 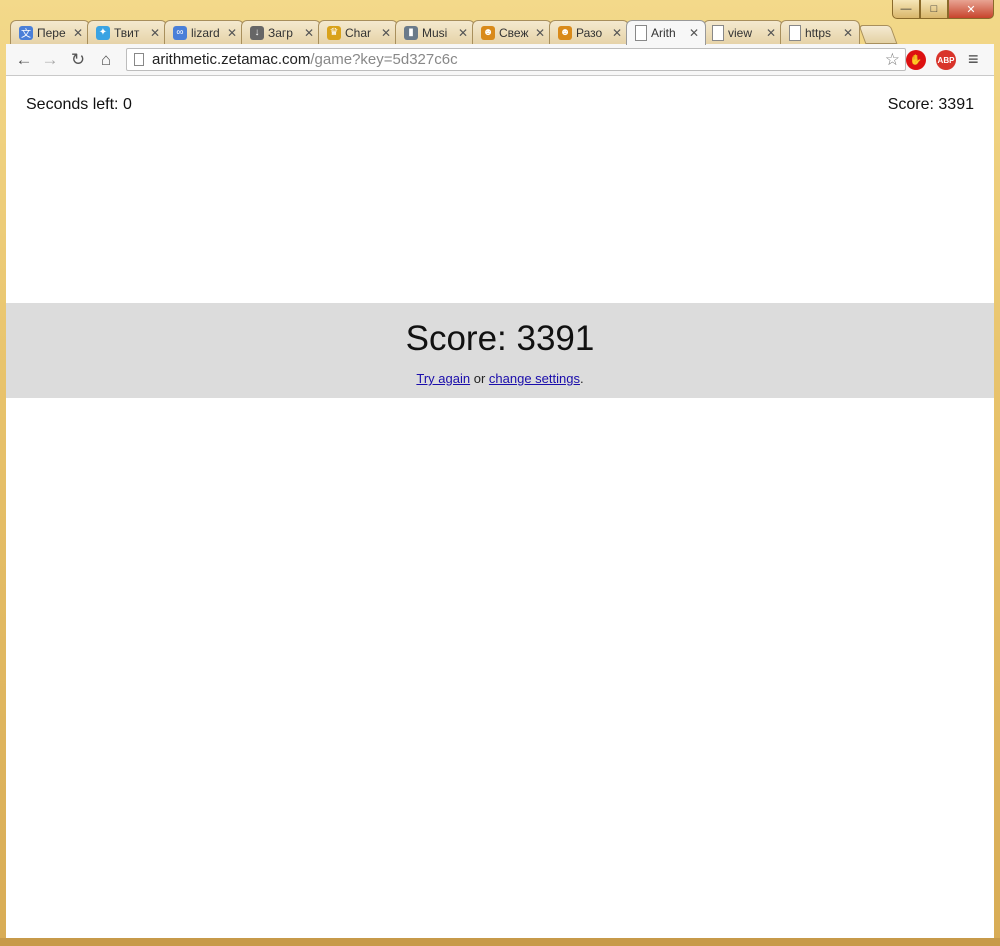 I want to click on url-host: arithmetic.zetamac.com, so click(x=231, y=59).